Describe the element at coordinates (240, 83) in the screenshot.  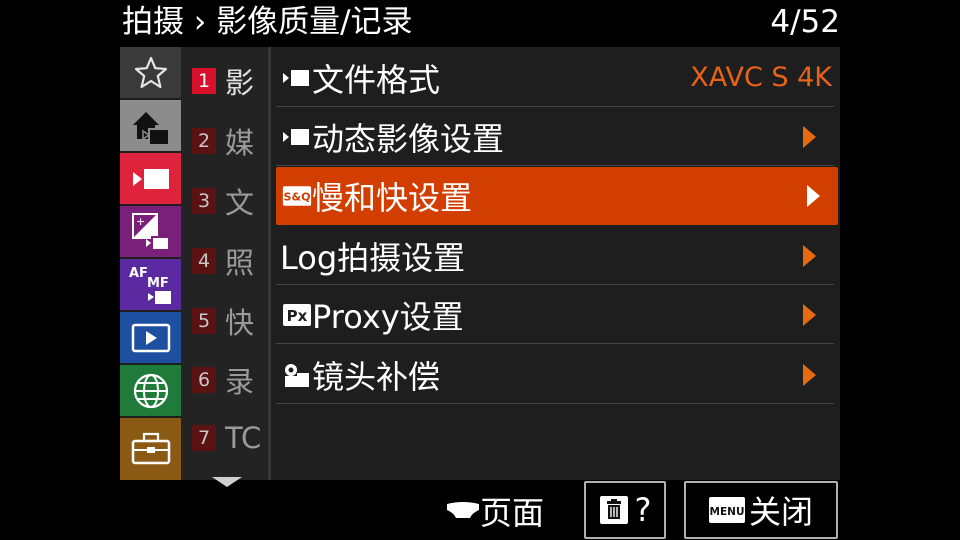
I see `subpage-label: 影` at that location.